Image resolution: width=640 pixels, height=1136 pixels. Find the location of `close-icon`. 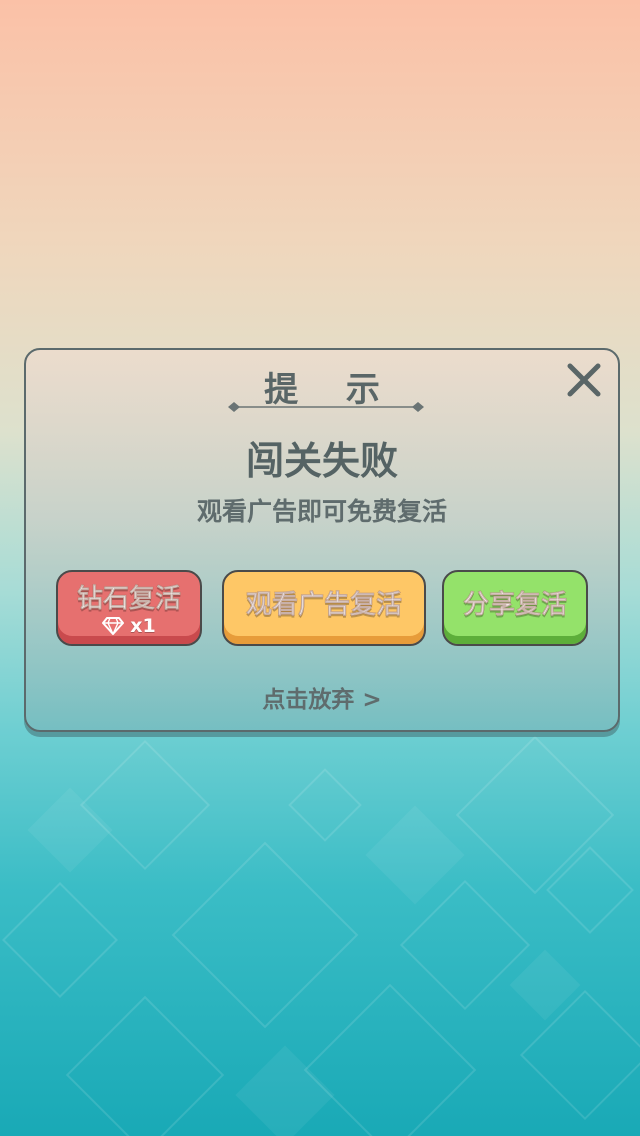

close-icon is located at coordinates (584, 380).